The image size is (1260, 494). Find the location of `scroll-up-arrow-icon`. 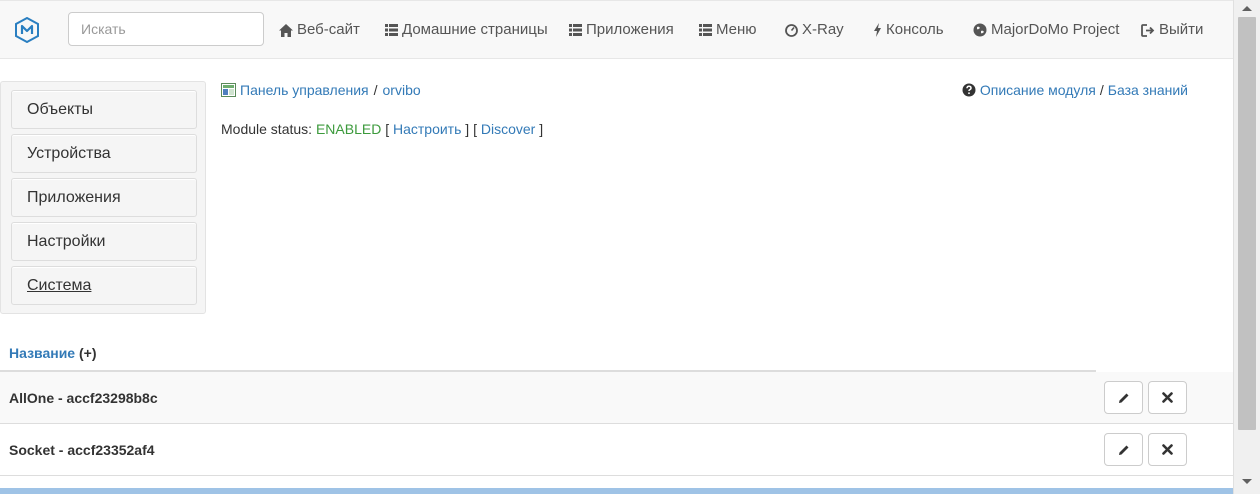

scroll-up-arrow-icon is located at coordinates (1247, 8).